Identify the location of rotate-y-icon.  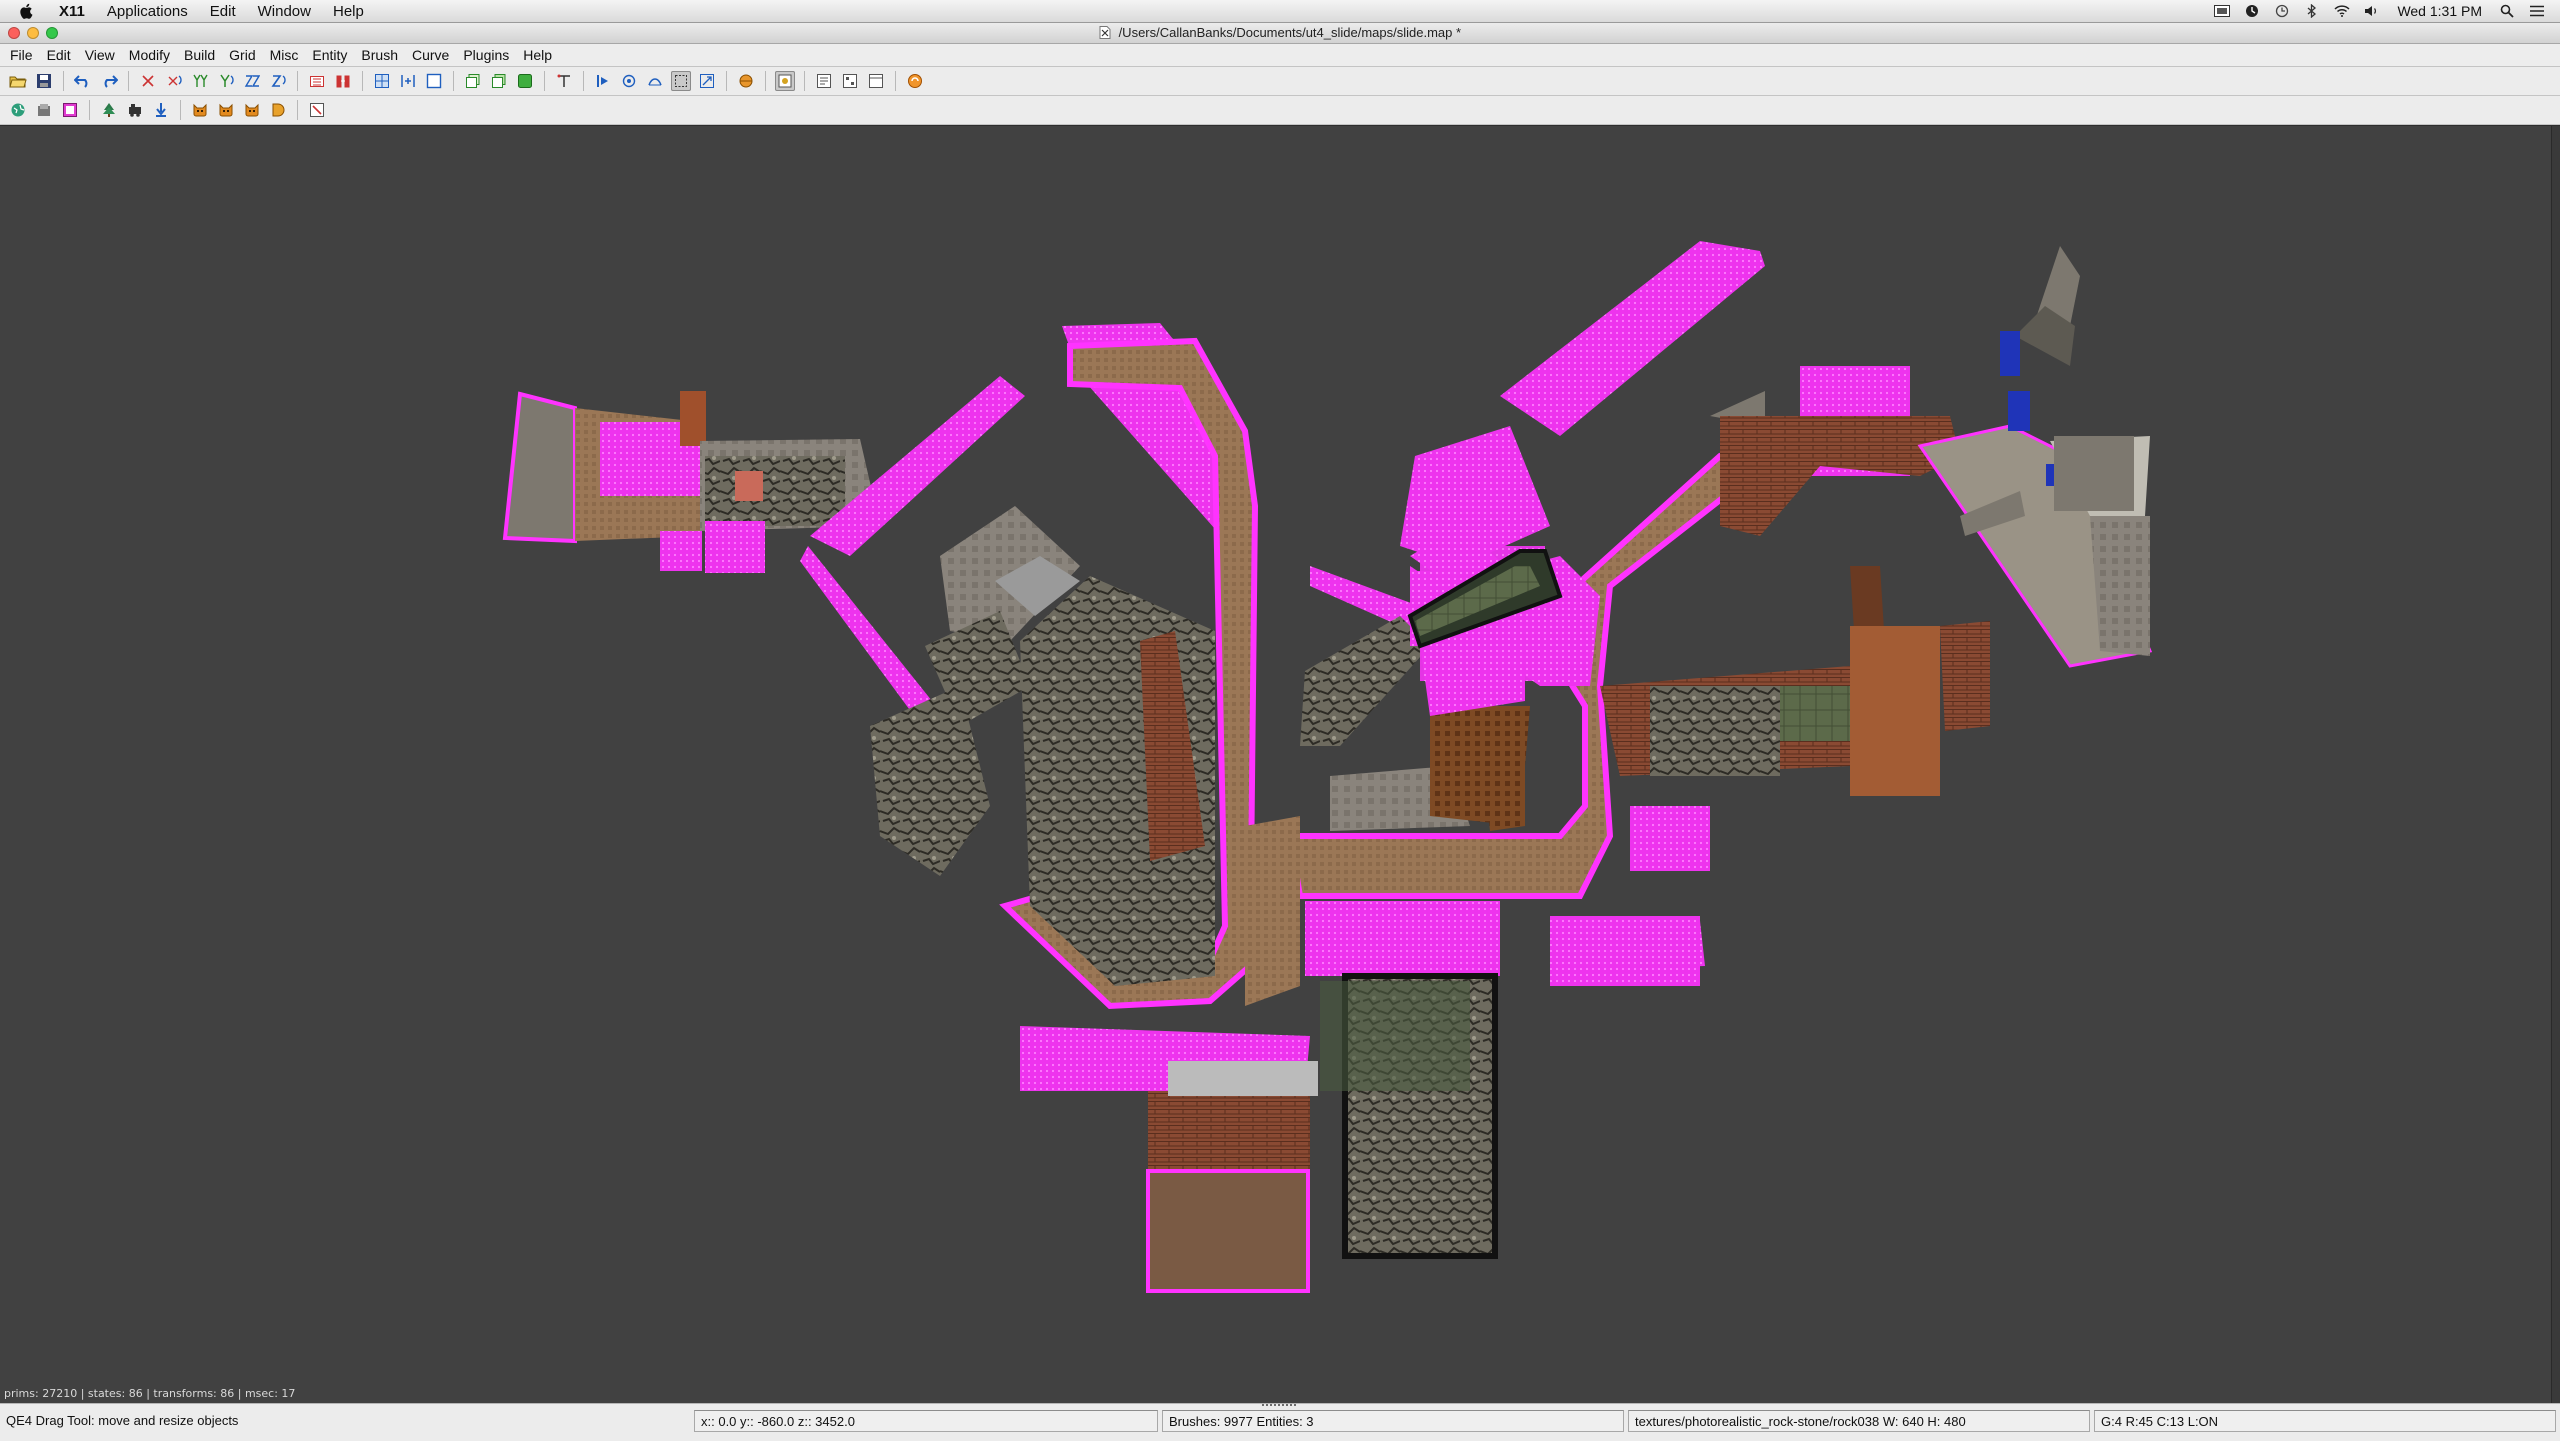
(226, 81).